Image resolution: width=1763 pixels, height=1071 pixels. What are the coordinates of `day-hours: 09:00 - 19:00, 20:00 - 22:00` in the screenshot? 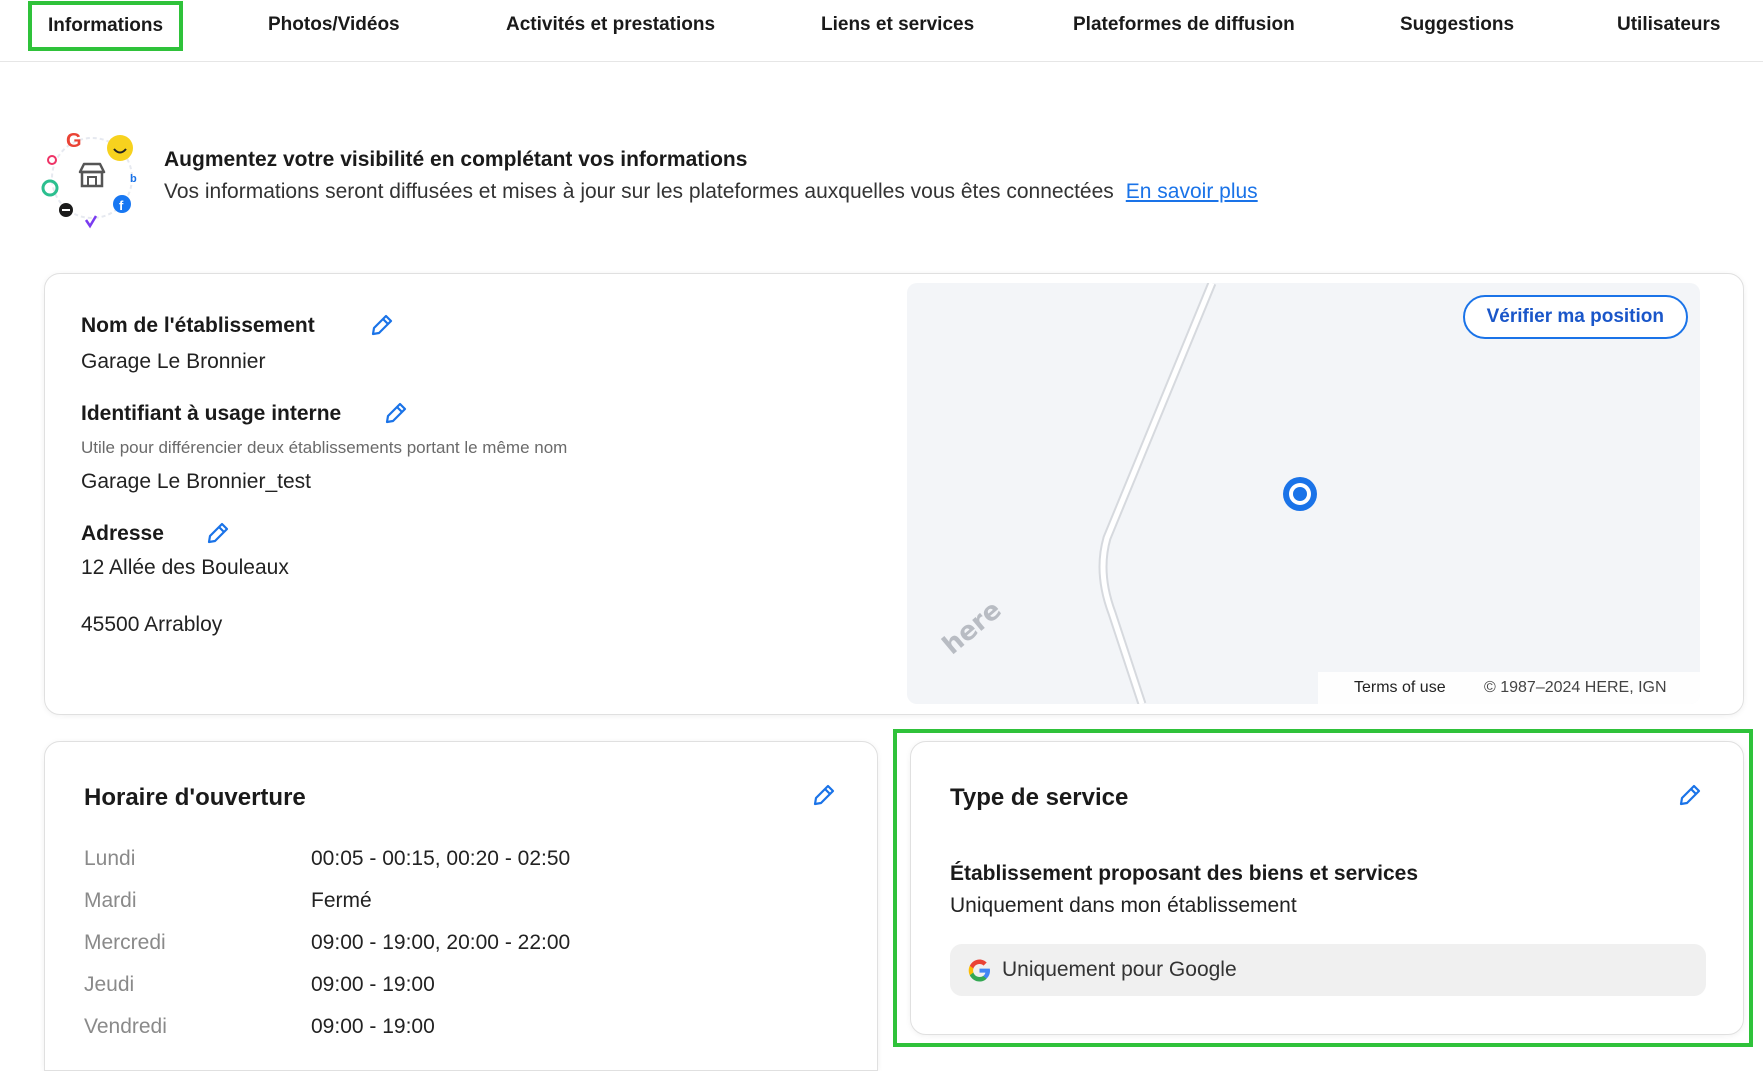 It's located at (441, 942).